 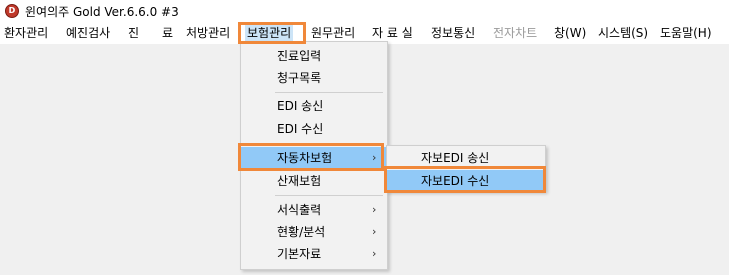 What do you see at coordinates (453, 33) in the screenshot?
I see `menu-info-communication: 정보통신` at bounding box center [453, 33].